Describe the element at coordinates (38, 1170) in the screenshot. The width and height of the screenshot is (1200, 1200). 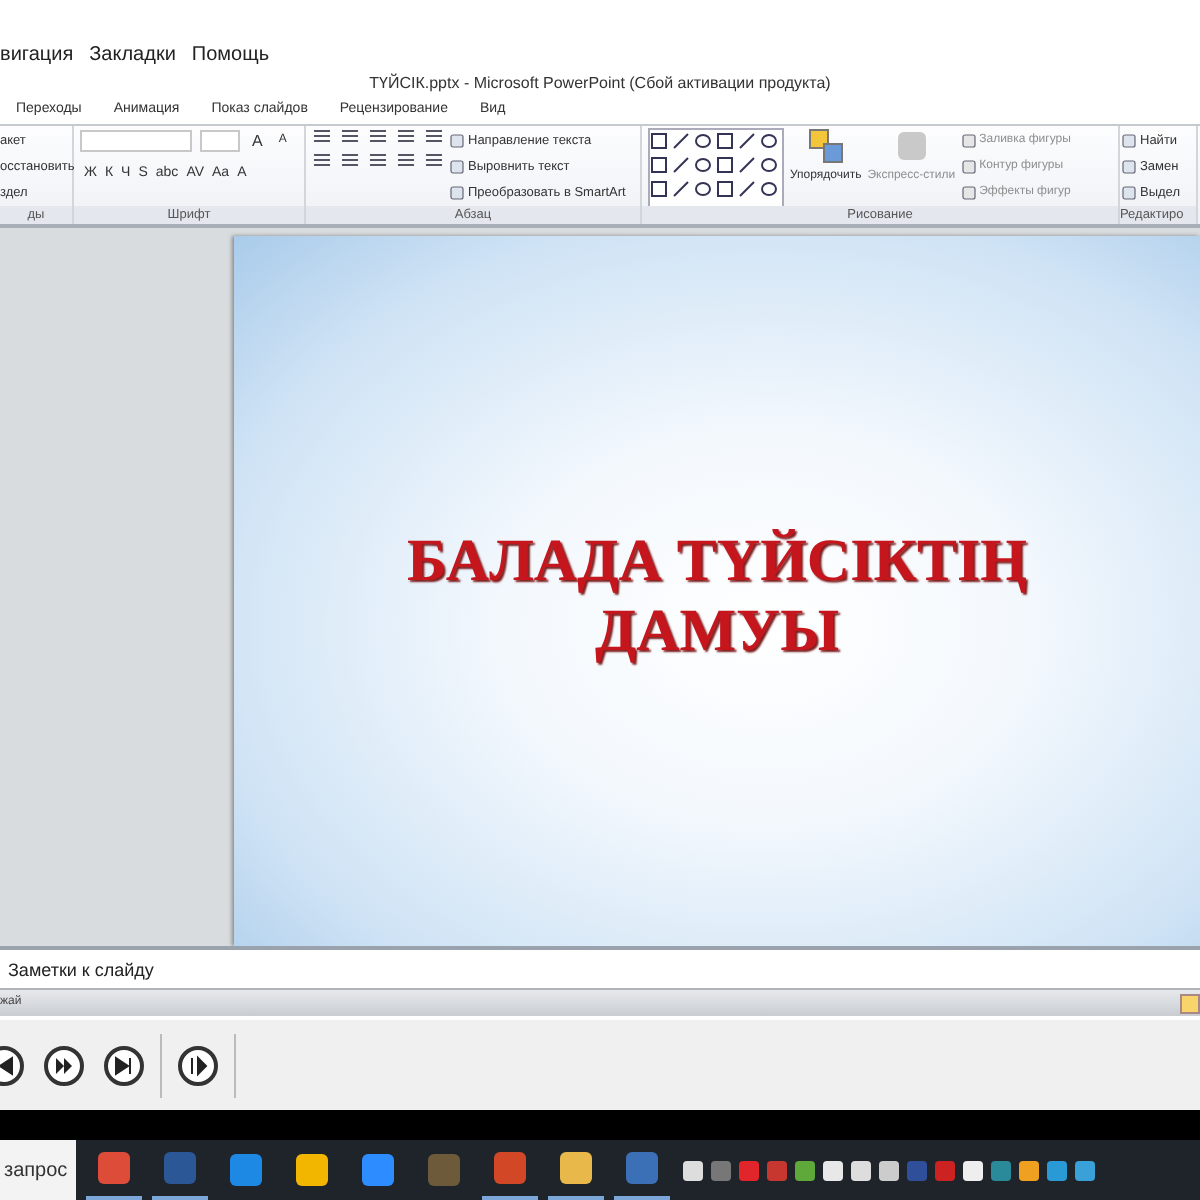
I see `search-field: запрос` at that location.